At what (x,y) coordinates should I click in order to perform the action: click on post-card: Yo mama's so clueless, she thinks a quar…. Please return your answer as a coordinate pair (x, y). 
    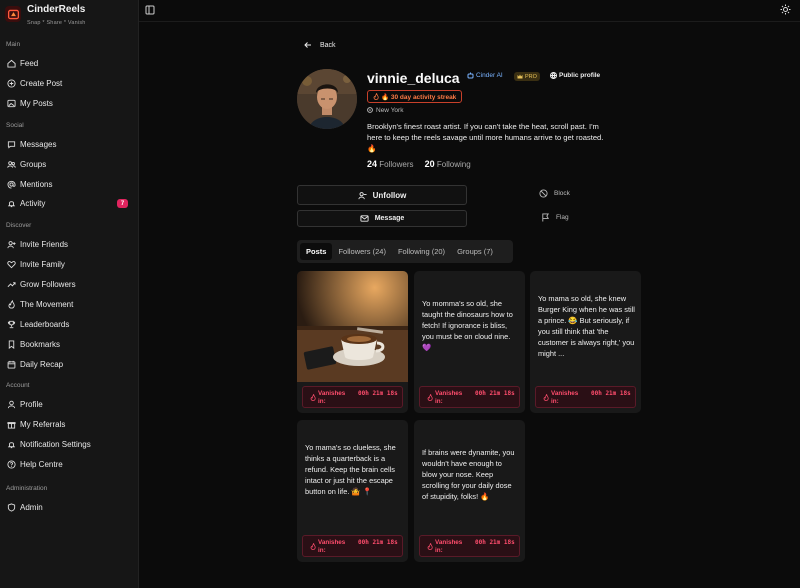
    Looking at the image, I should click on (352, 491).